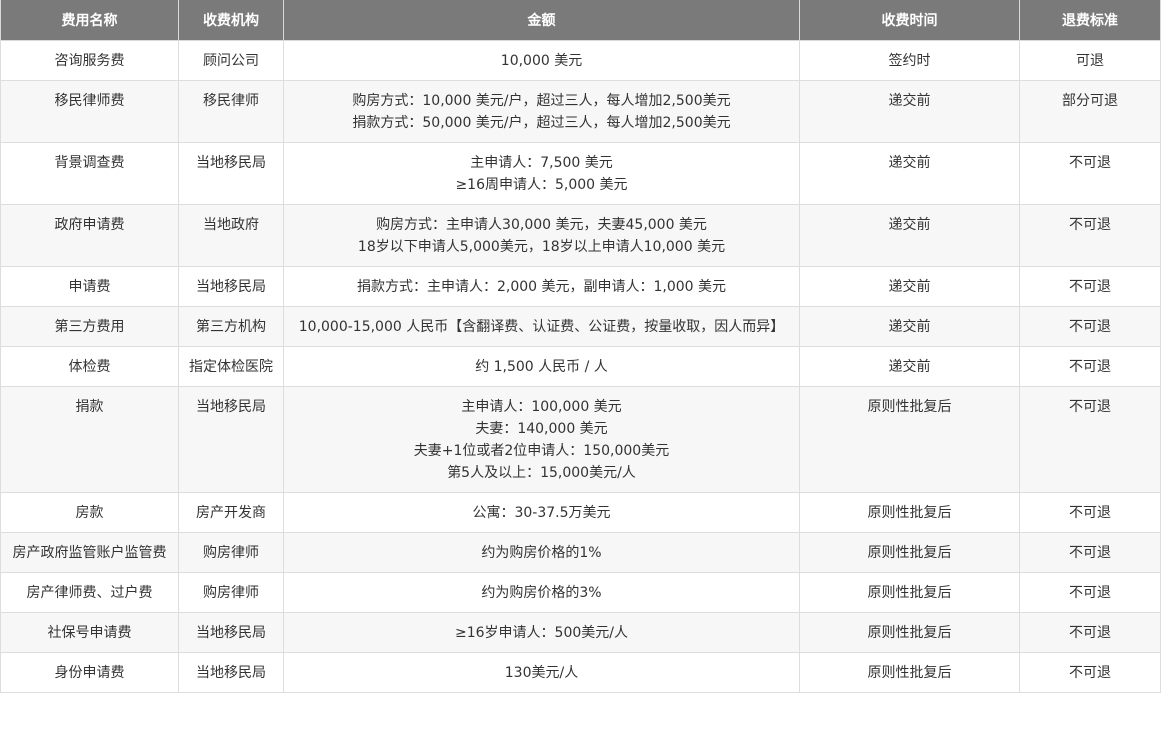 Image resolution: width=1162 pixels, height=750 pixels. I want to click on charging-org-cell: 房产开发商, so click(231, 512).